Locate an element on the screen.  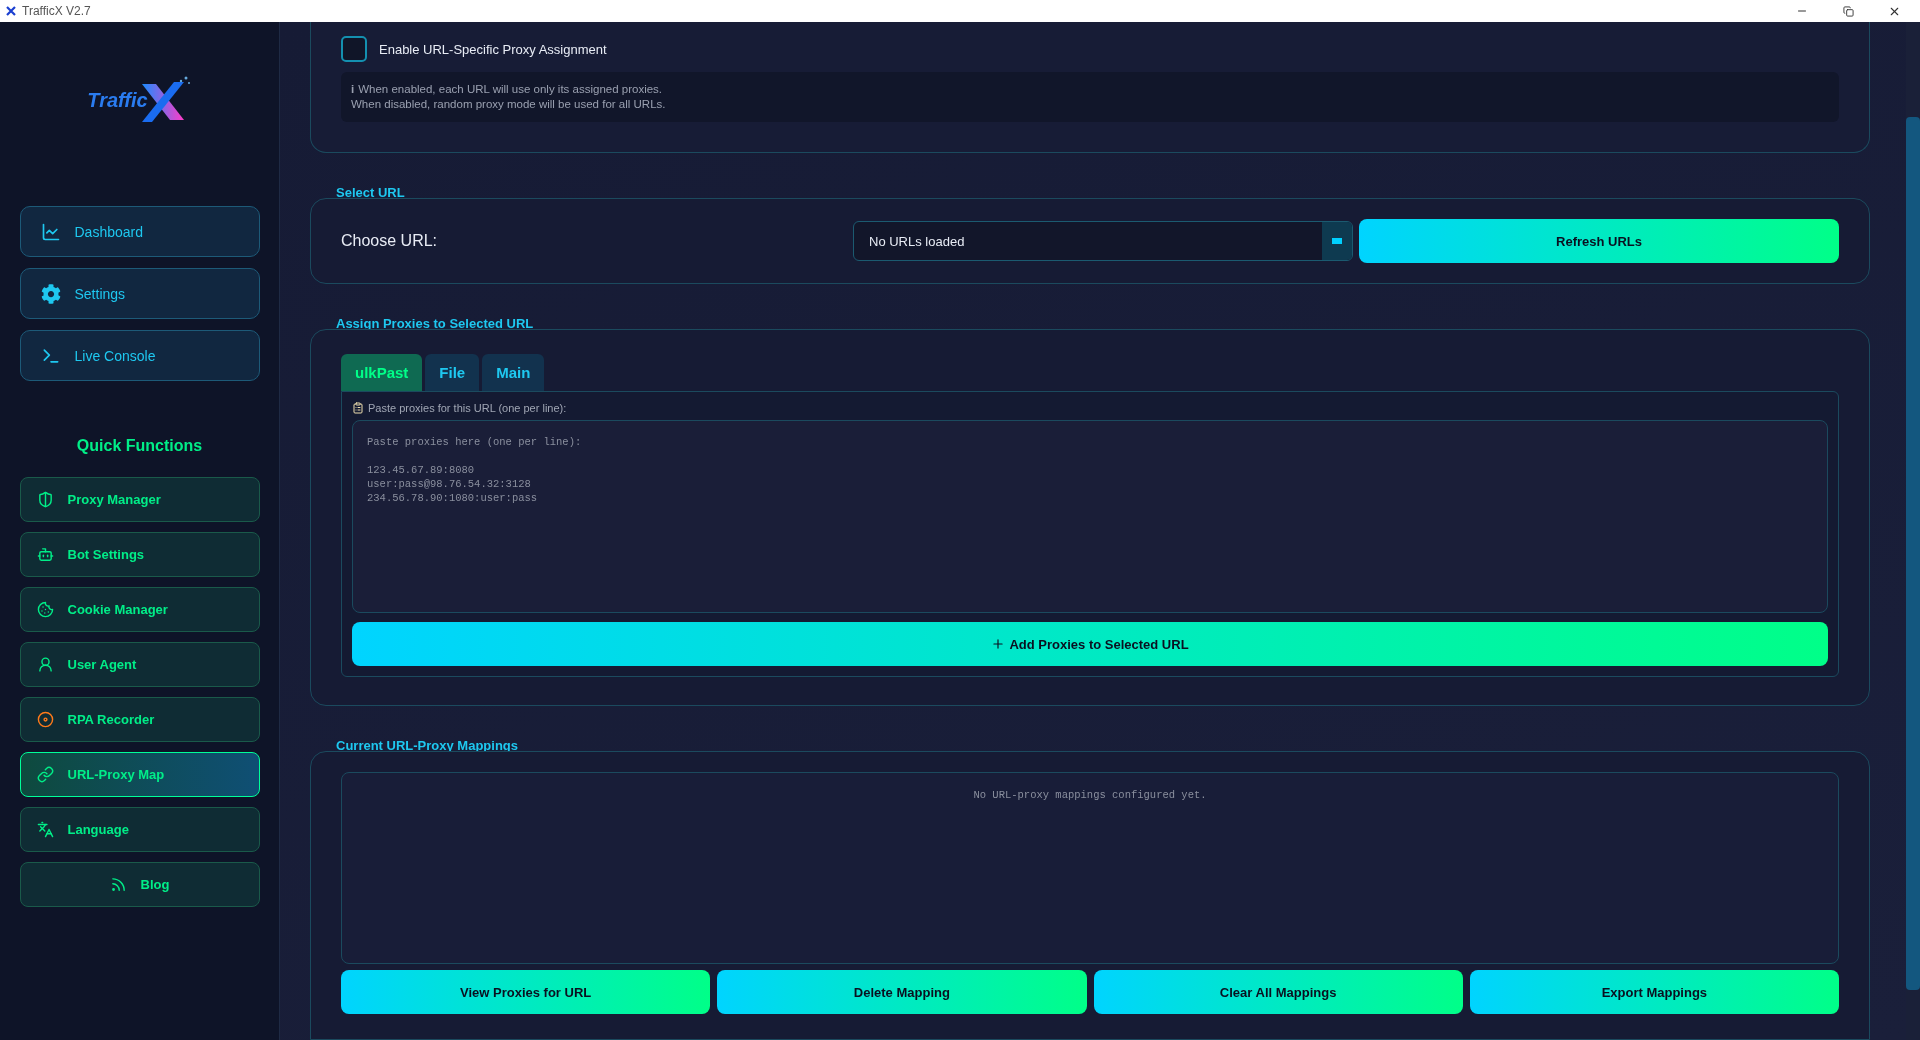
sidebar-nav-item: Settings is located at coordinates (139, 293).